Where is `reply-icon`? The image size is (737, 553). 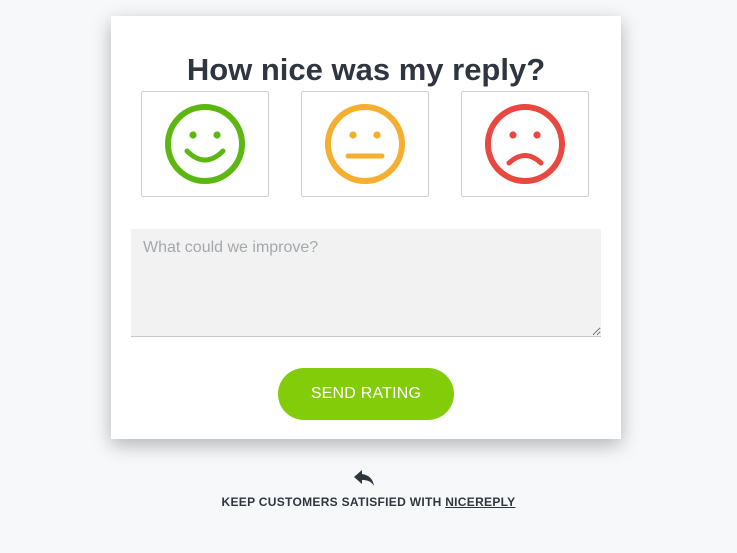
reply-icon is located at coordinates (364, 478).